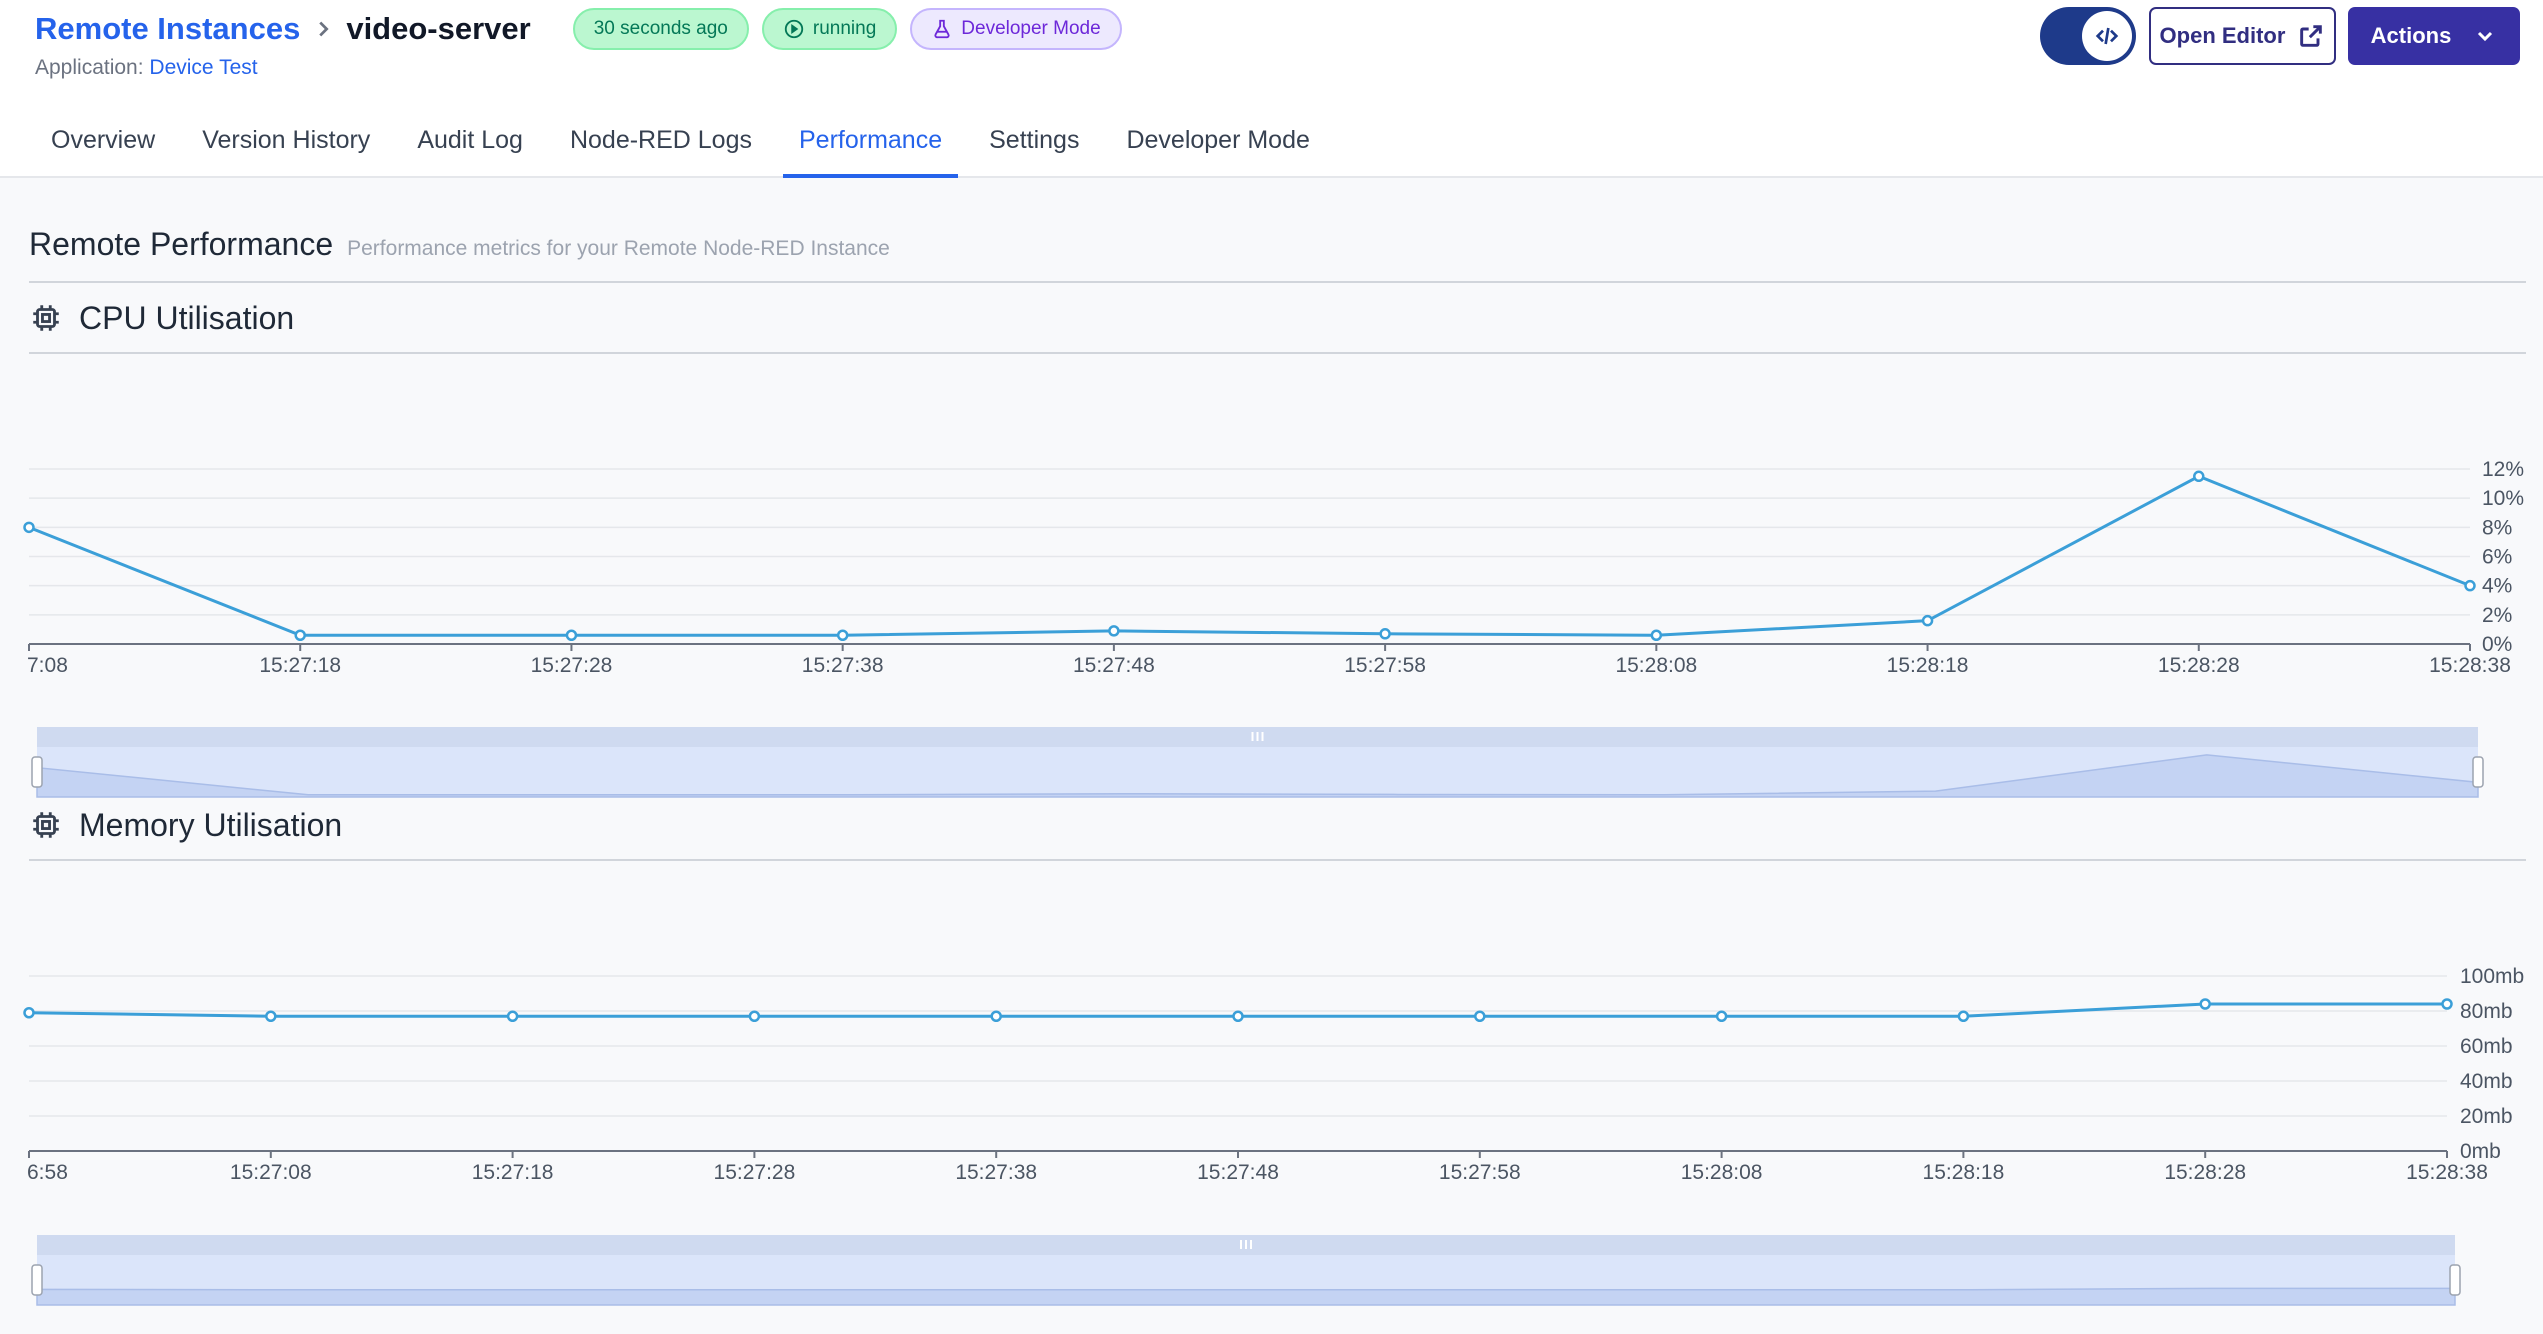 Image resolution: width=2543 pixels, height=1334 pixels. I want to click on chevron-right-icon, so click(323, 29).